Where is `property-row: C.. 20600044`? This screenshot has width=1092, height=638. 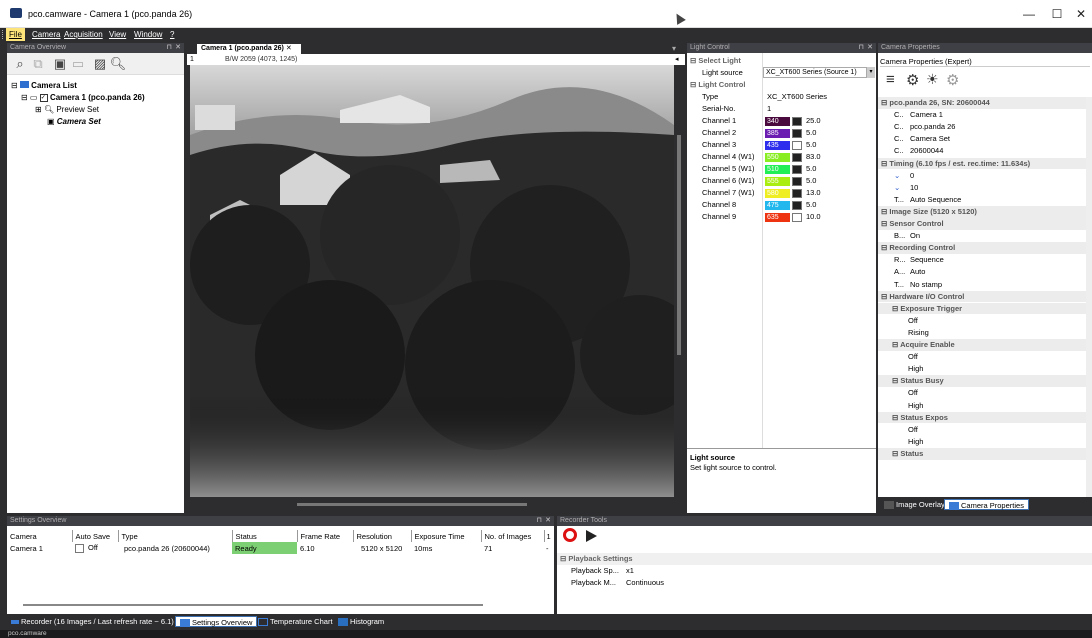
property-row: C.. 20600044 is located at coordinates (982, 151).